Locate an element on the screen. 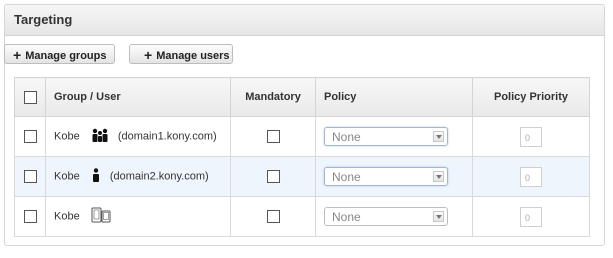 Image resolution: width=613 pixels, height=258 pixels. column-header-policy: Policy is located at coordinates (394, 97).